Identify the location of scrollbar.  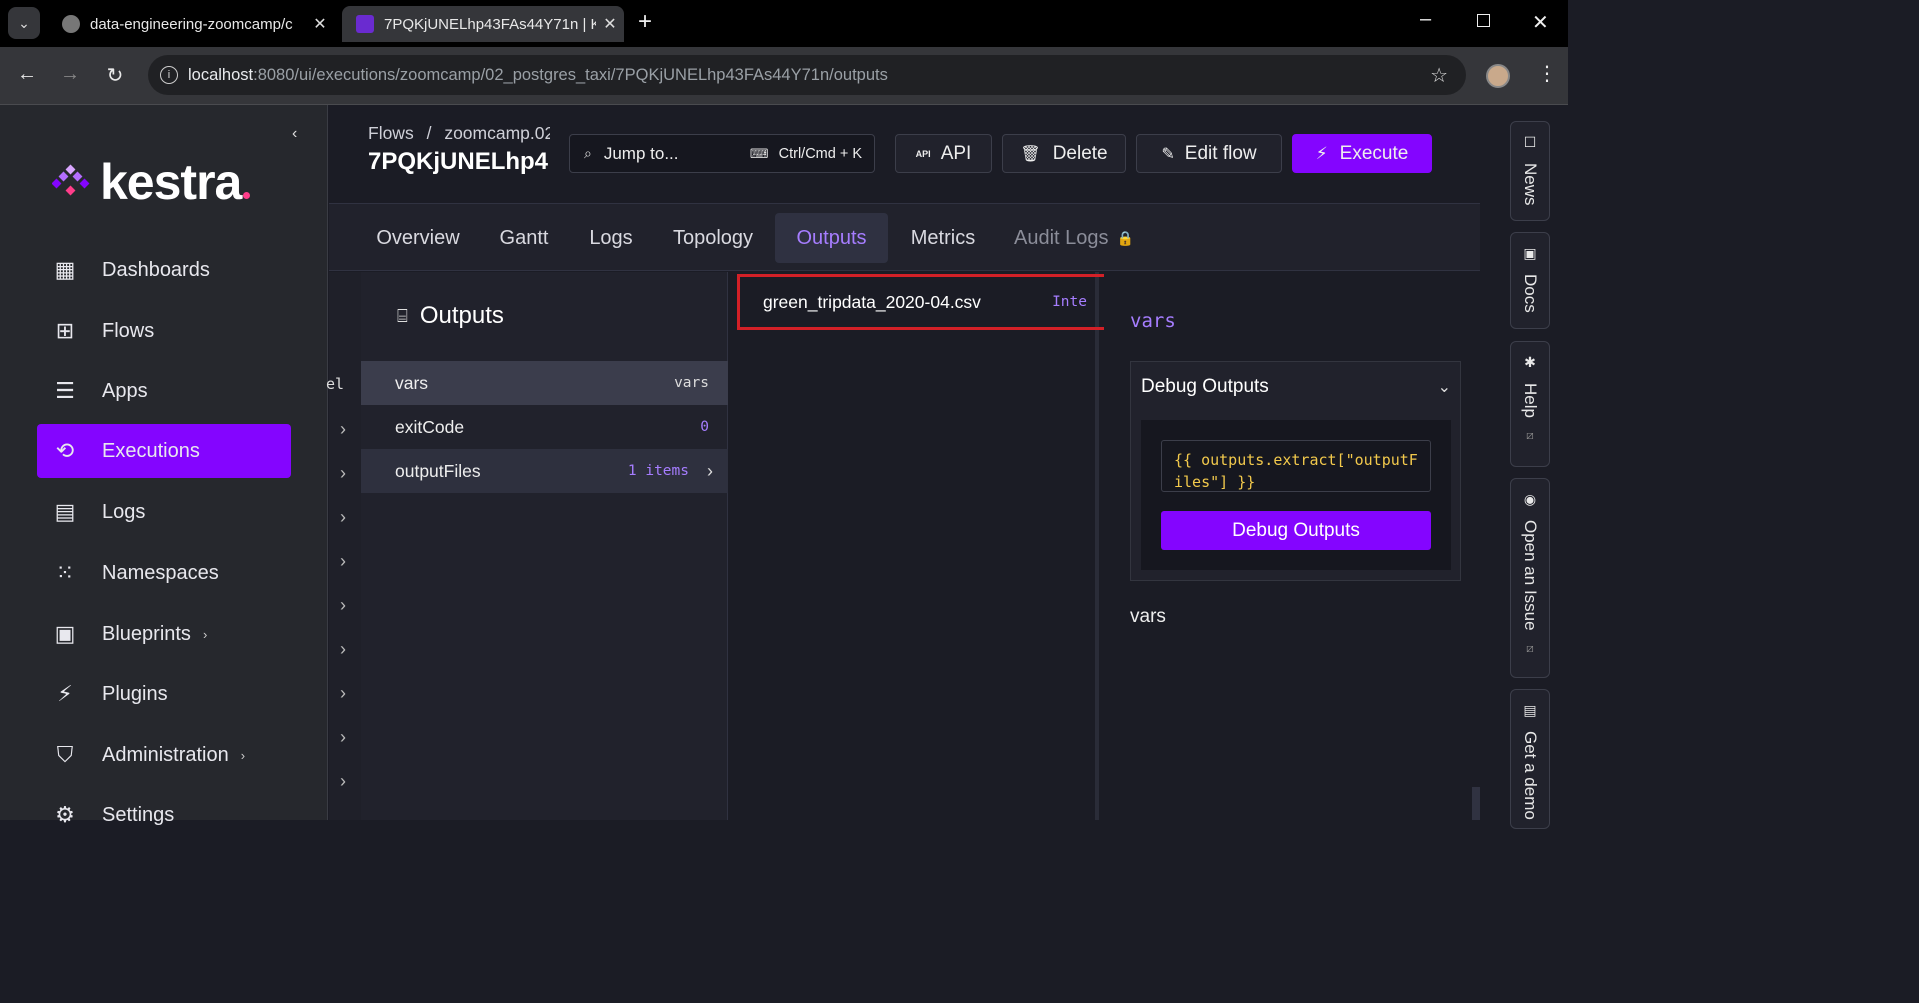
(1476, 803).